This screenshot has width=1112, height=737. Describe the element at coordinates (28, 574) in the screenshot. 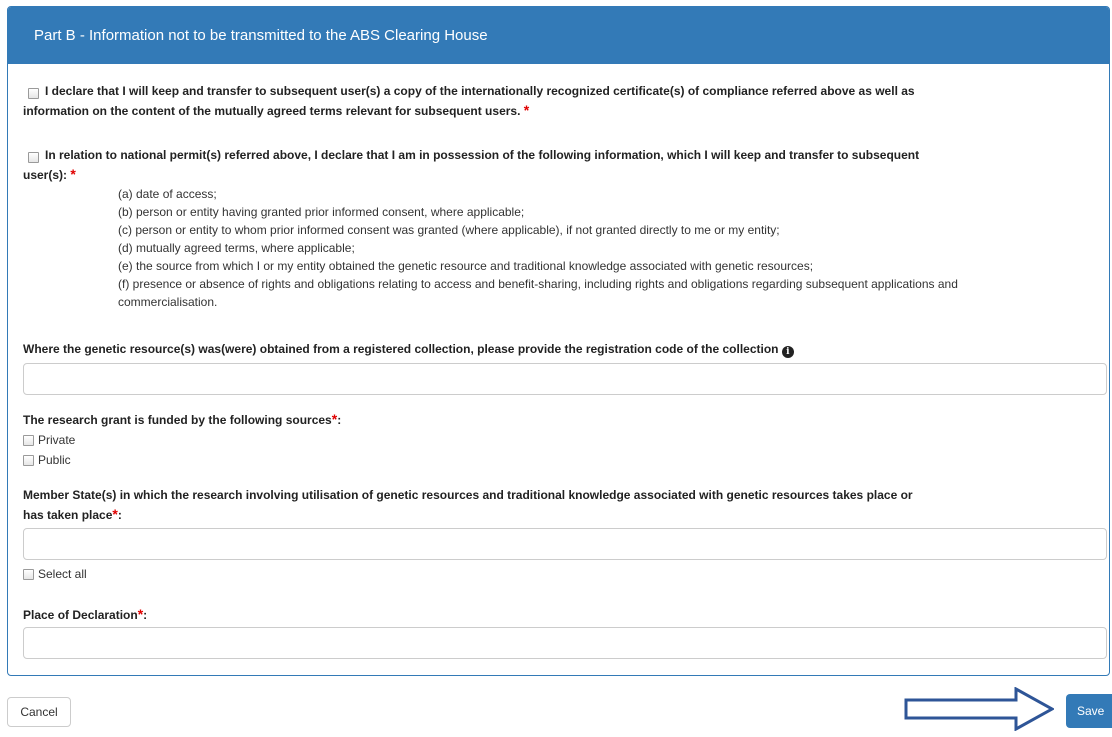

I see `select-all-checkbox` at that location.